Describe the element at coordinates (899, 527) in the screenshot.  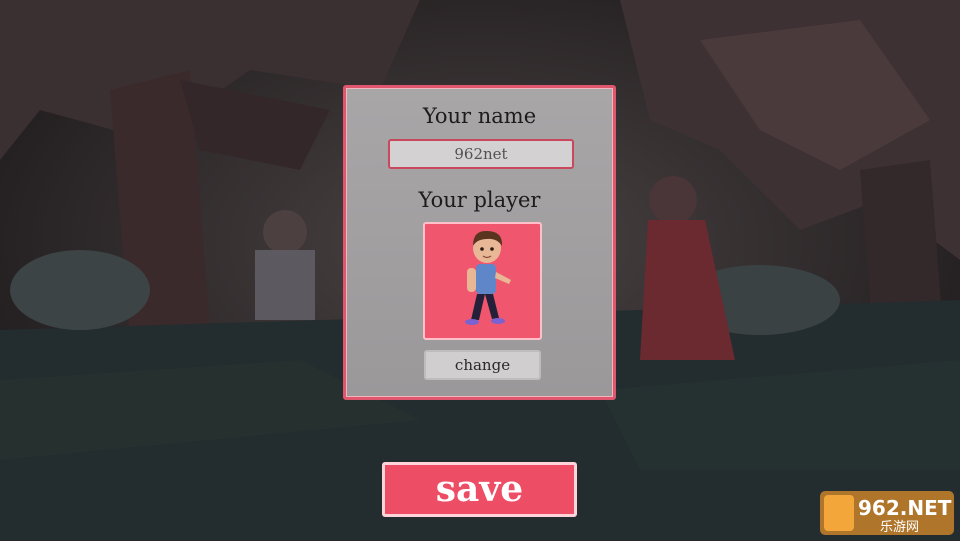
I see `watermark-subtitle: 乐游网` at that location.